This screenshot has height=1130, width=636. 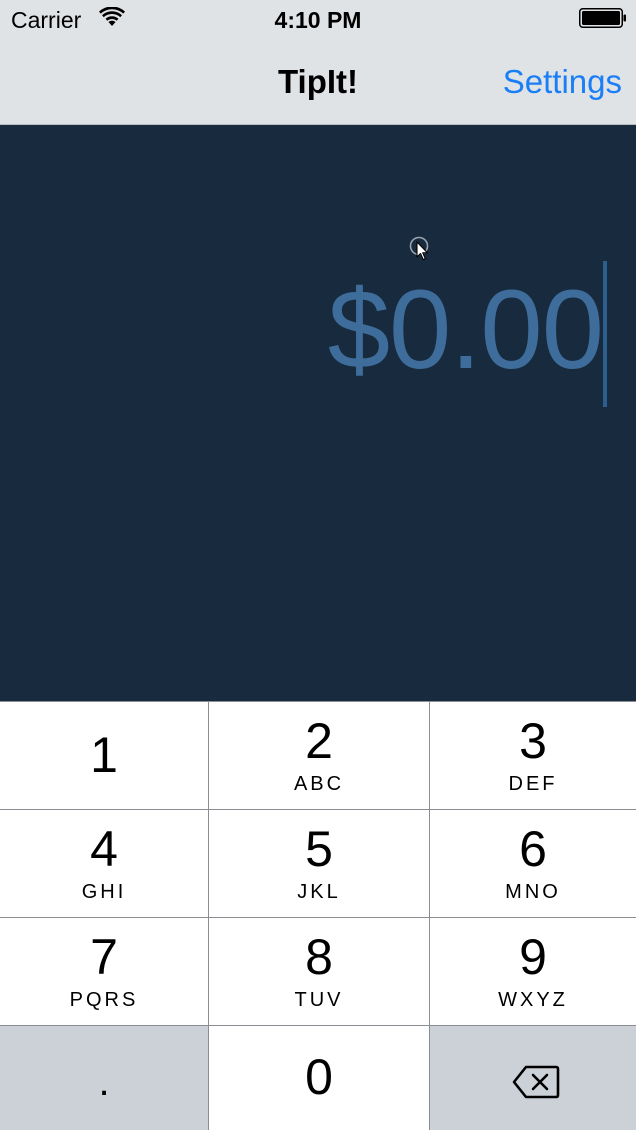 I want to click on key-6: 6 MNO, so click(x=533, y=863).